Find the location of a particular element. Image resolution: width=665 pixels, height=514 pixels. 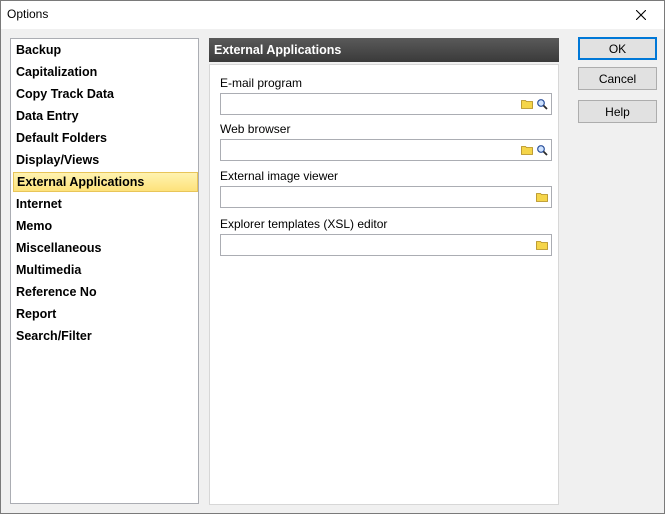

external-image-viewer-field is located at coordinates (386, 197).